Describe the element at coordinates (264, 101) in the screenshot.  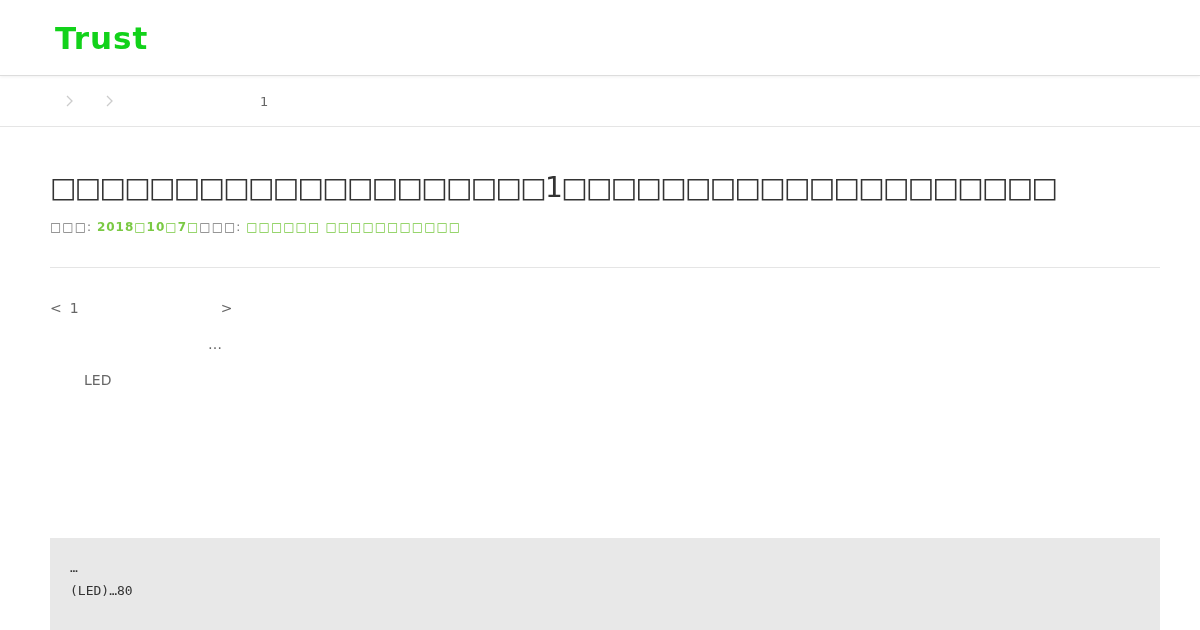
I see `breadcrumb-current: 1` at that location.